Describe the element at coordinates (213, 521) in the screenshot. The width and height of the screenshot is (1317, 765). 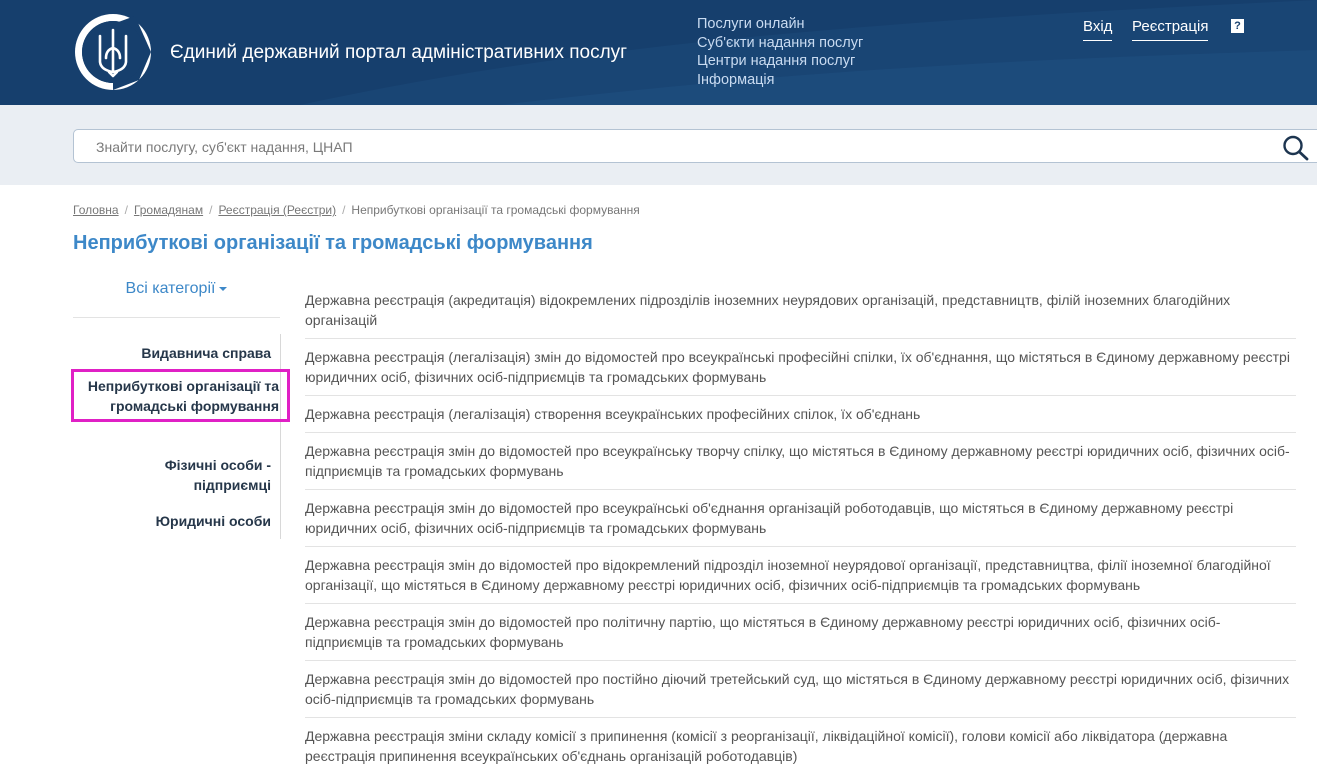
I see `sidebar-item-legal-entities: Юридичні особи` at that location.